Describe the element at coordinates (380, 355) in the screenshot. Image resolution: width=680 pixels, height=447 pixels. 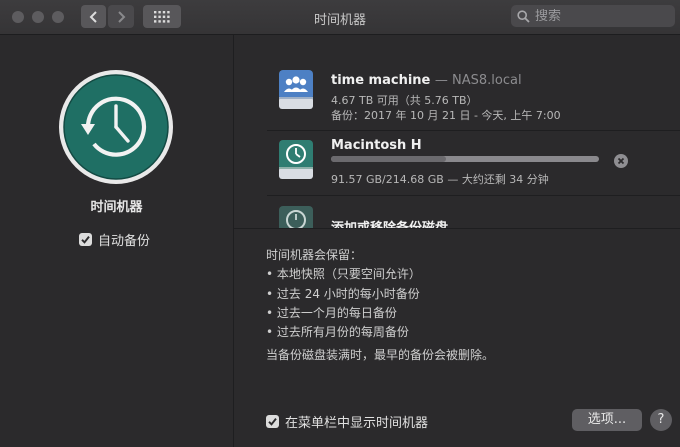
I see `full-disk-note: 当备份磁盘装满时，最早的备份会被删除。` at that location.